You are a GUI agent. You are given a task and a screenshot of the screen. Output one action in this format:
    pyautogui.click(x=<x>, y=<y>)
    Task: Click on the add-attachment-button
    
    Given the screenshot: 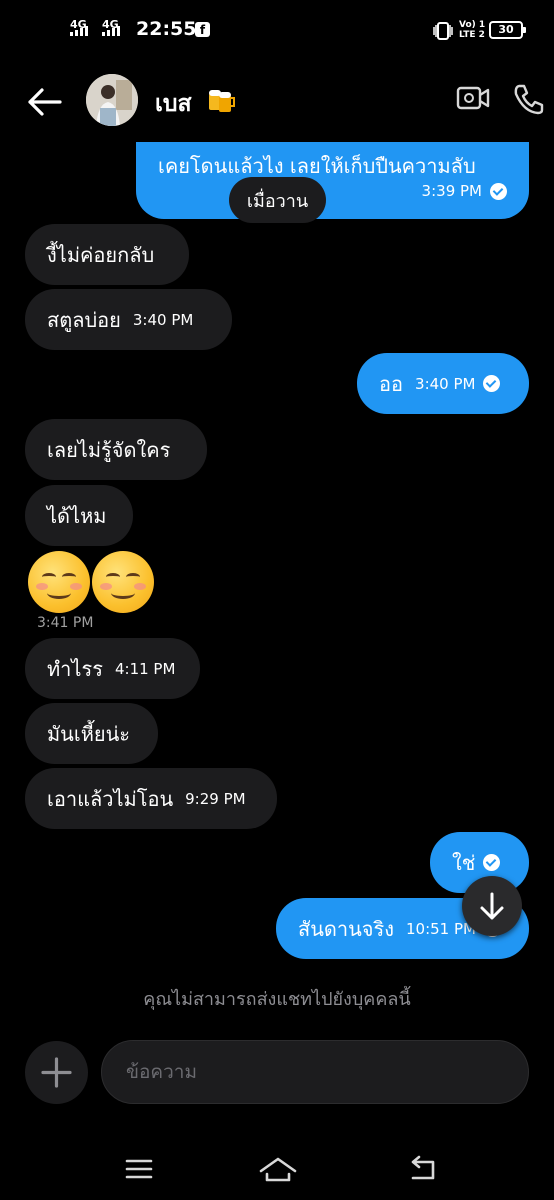 What is the action you would take?
    pyautogui.click(x=56, y=1072)
    